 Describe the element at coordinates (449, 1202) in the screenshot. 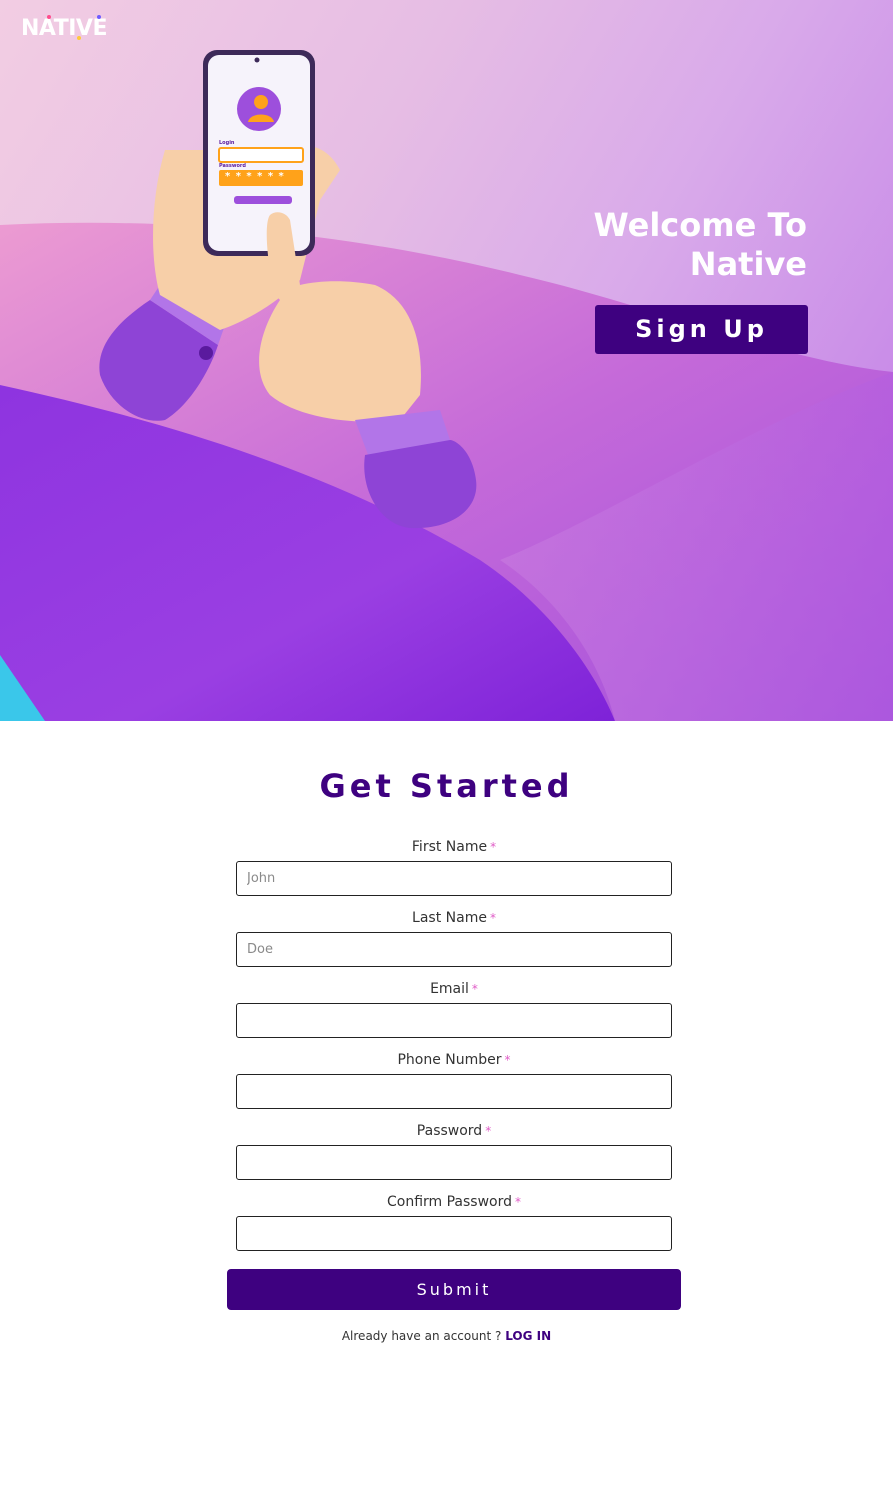

I see `confirm-password-label-text: Confirm Password` at that location.